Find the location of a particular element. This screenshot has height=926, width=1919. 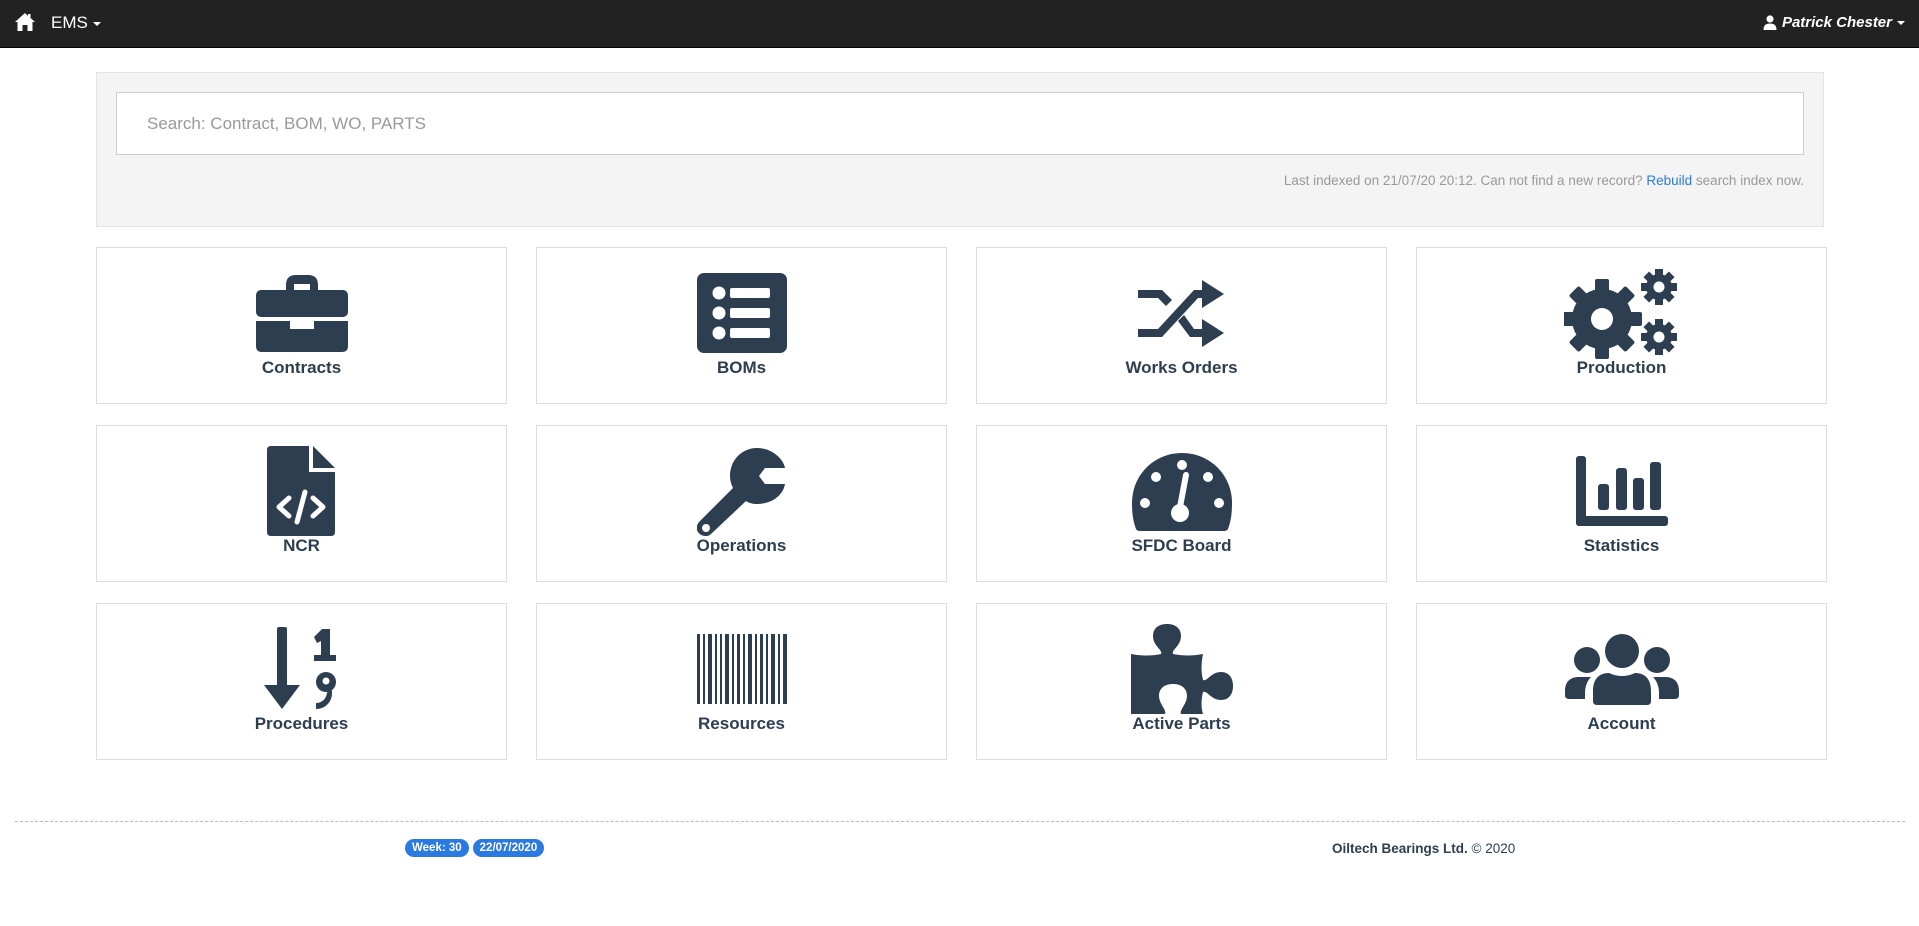

tile-works-orders: Works Orders is located at coordinates (1181, 325).